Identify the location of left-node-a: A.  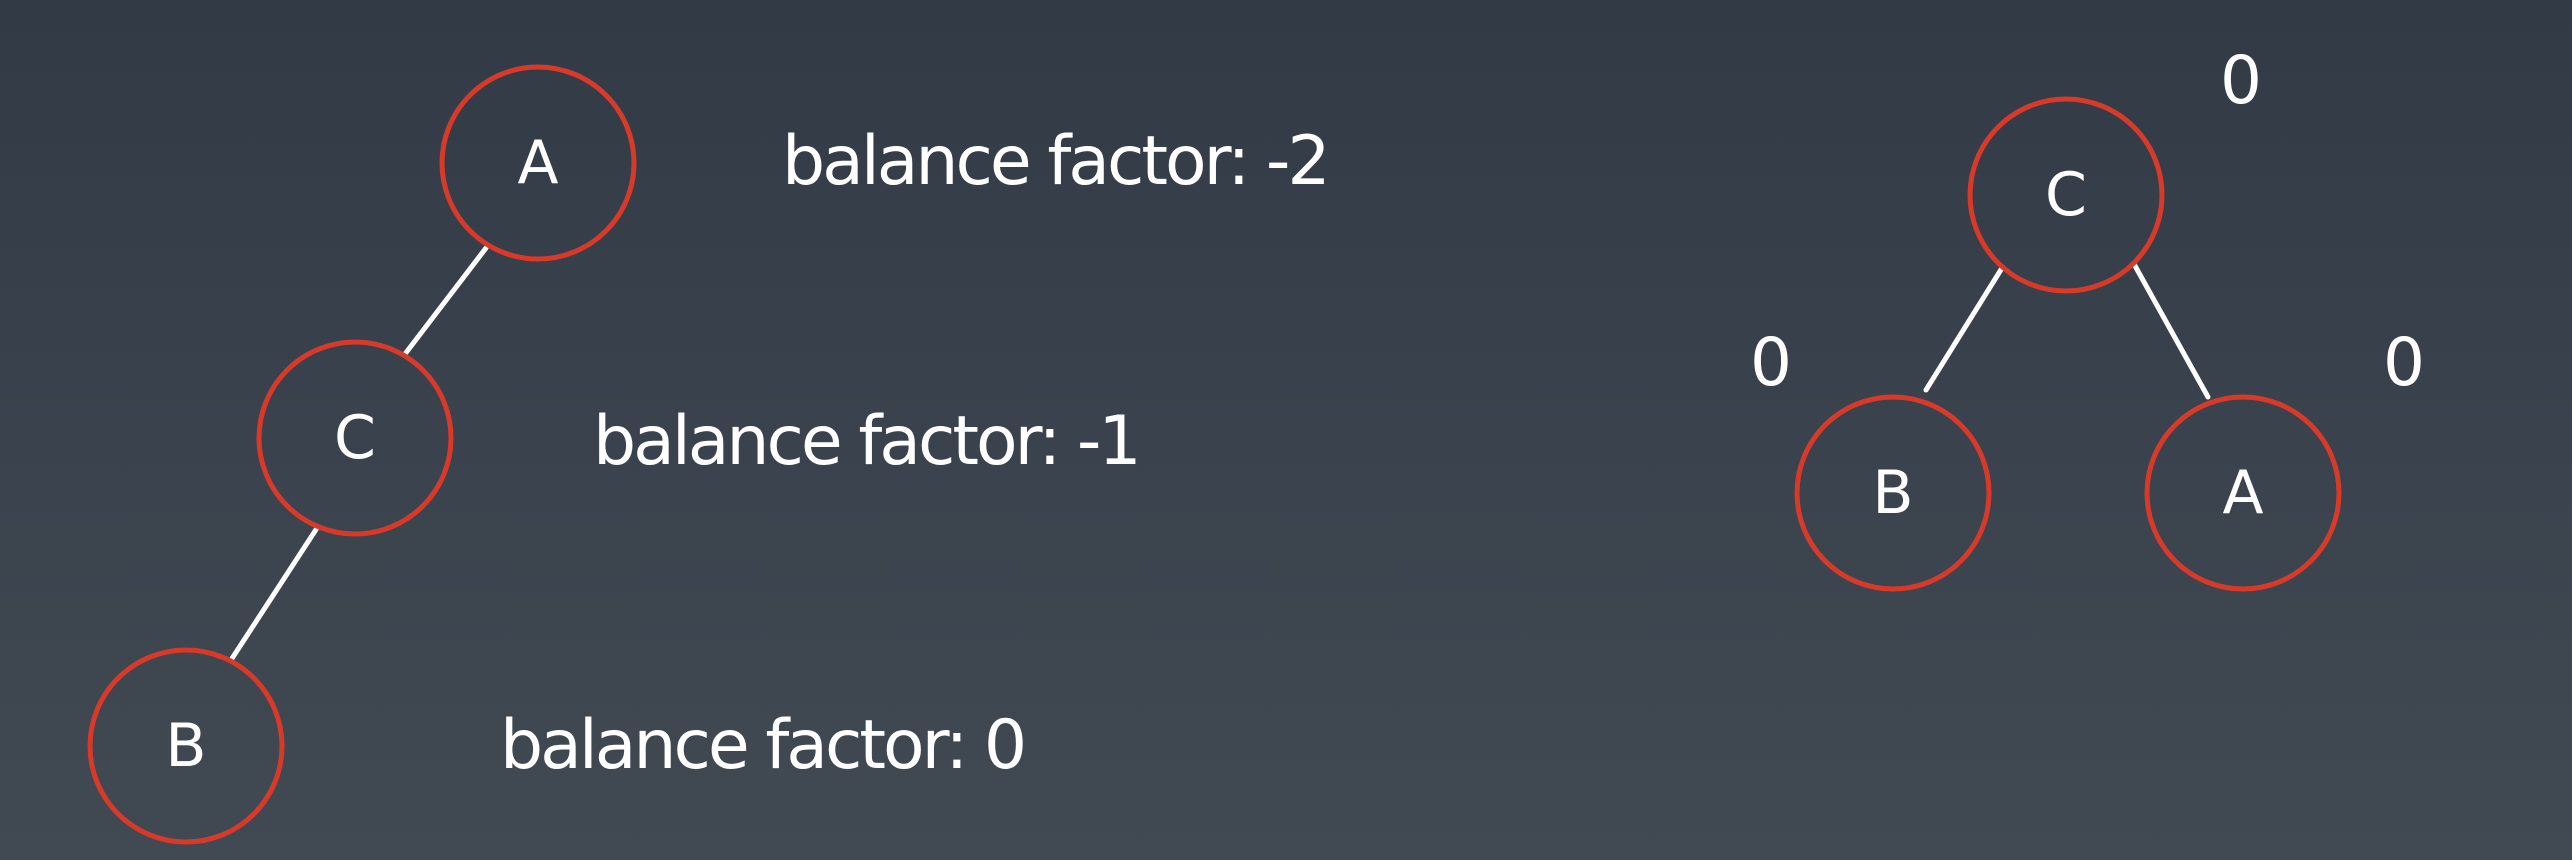
(538, 163).